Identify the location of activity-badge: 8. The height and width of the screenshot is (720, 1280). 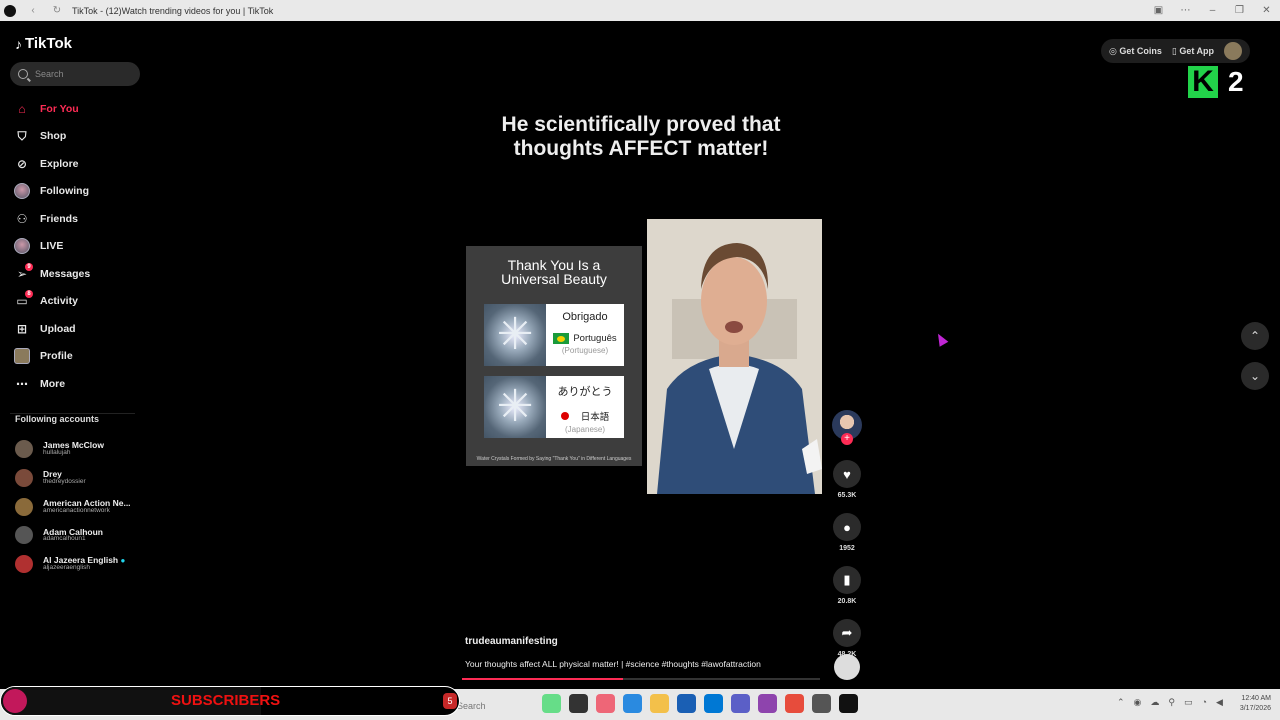
(29, 294).